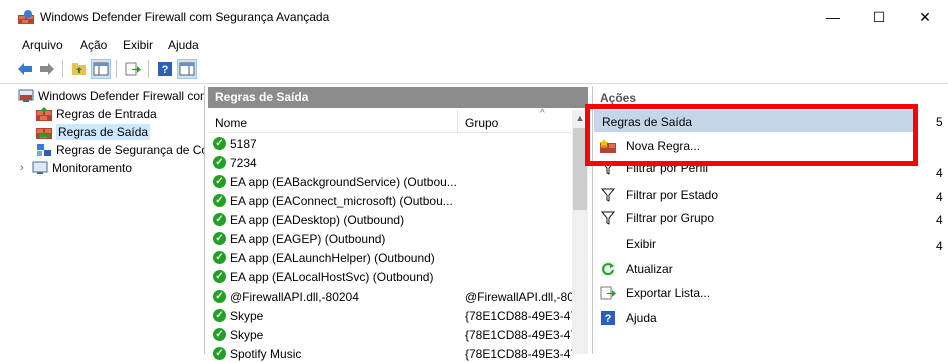 Image resolution: width=948 pixels, height=363 pixels. What do you see at coordinates (641, 244) in the screenshot?
I see `action-label: Exibir` at bounding box center [641, 244].